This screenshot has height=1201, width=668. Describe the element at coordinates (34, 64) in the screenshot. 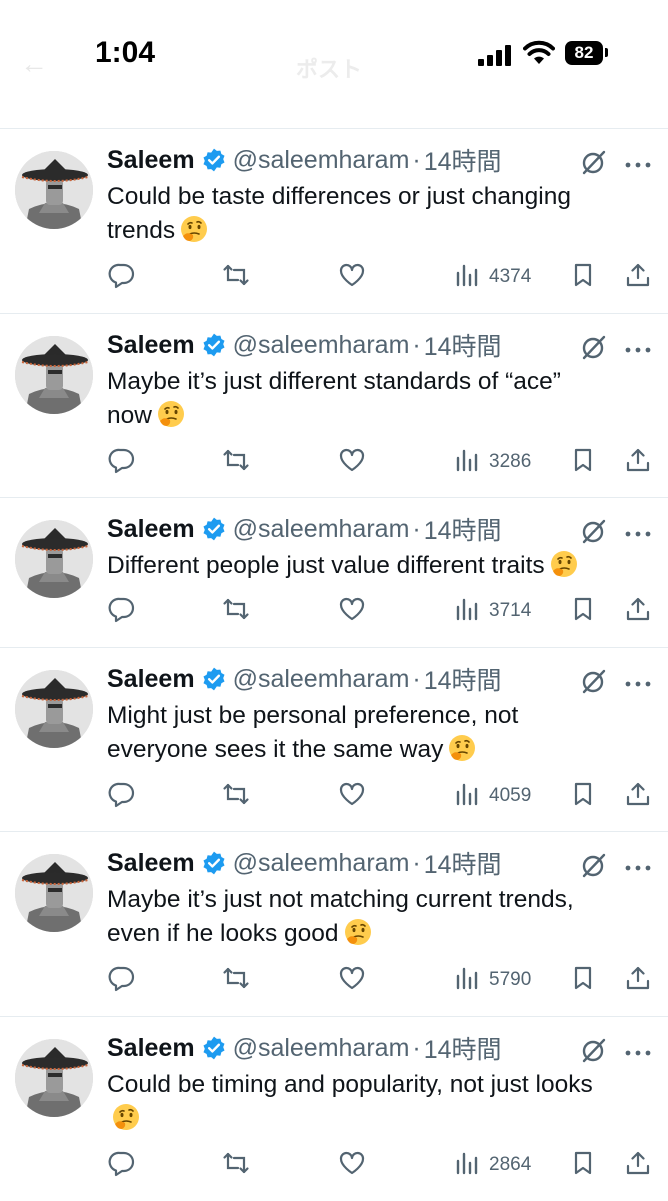

I see `arrow-left-icon: ←` at that location.